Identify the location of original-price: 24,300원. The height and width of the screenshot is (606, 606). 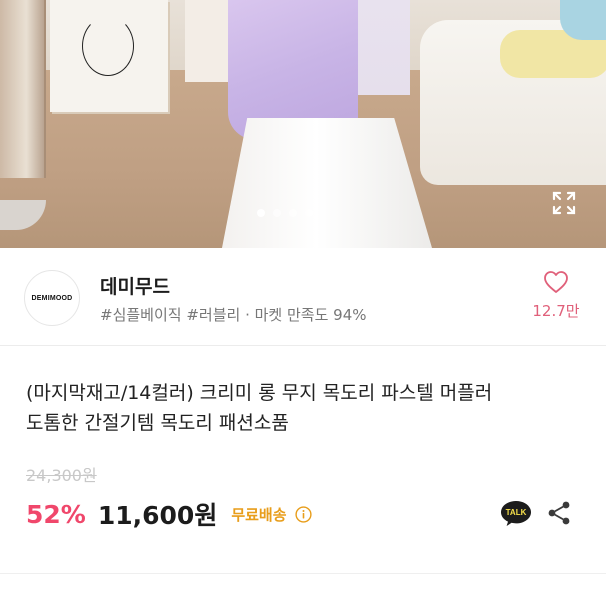
(61, 475).